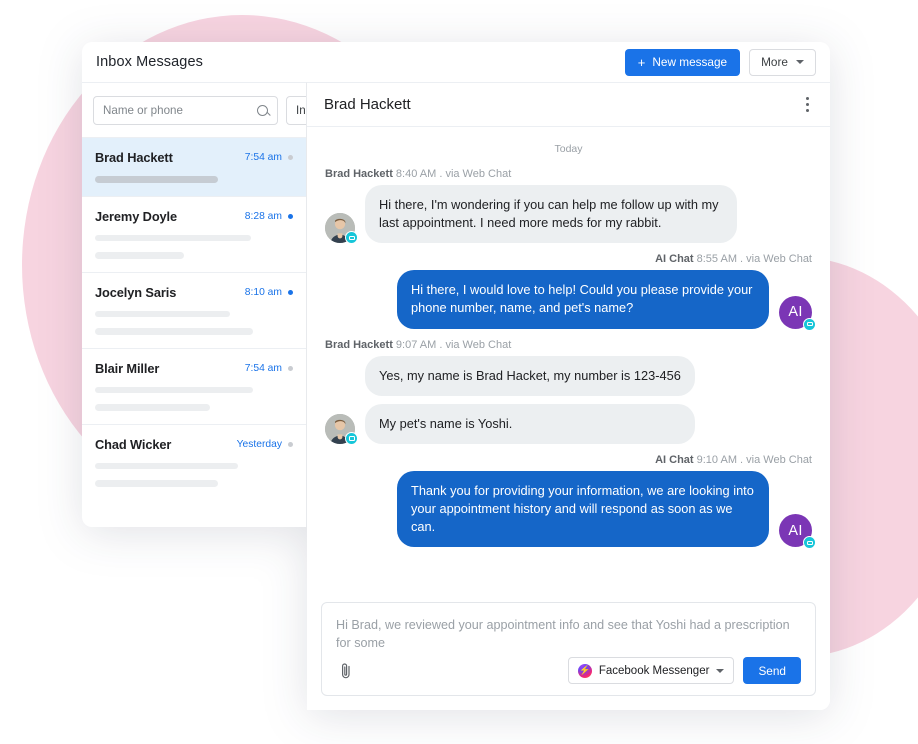 This screenshot has height=744, width=918. What do you see at coordinates (367, 104) in the screenshot?
I see `chat-contact-name: Brad Hackett` at bounding box center [367, 104].